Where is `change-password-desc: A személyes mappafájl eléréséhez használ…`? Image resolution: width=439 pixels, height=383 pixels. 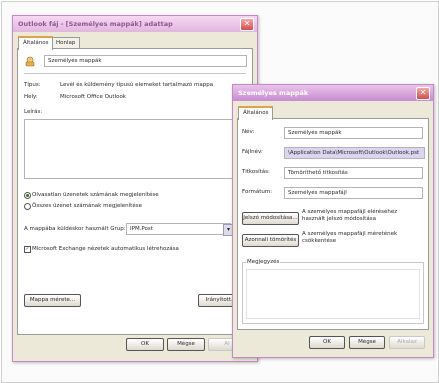
change-password-desc: A személyes mappafájl eléréséhez használ… is located at coordinates (350, 215).